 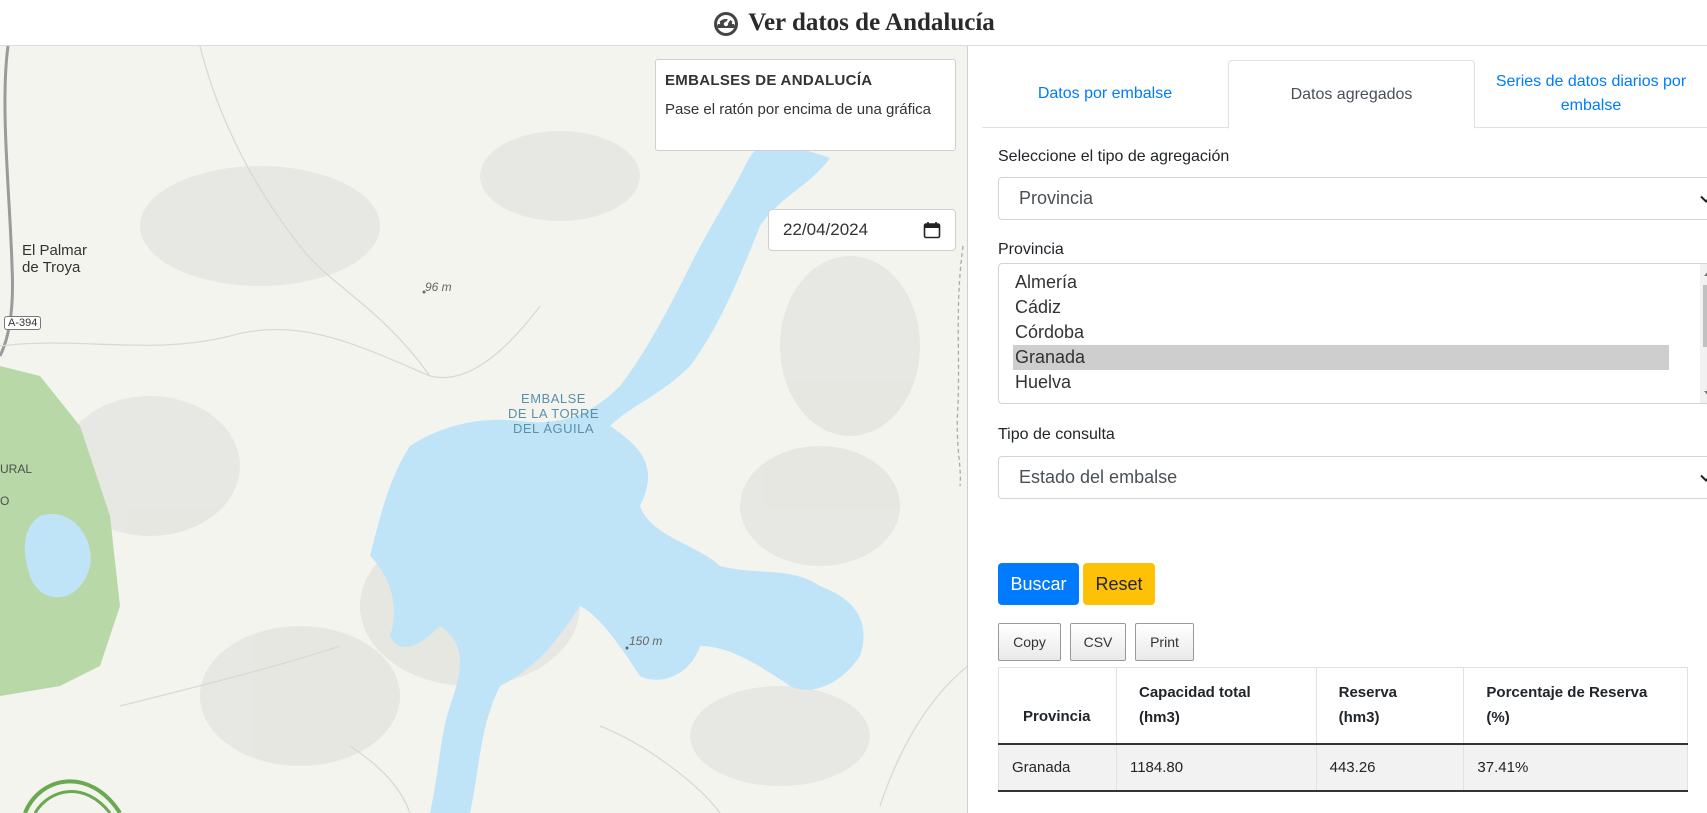 What do you see at coordinates (1351, 94) in the screenshot?
I see `tab-datos-agregados: Datos agregados` at bounding box center [1351, 94].